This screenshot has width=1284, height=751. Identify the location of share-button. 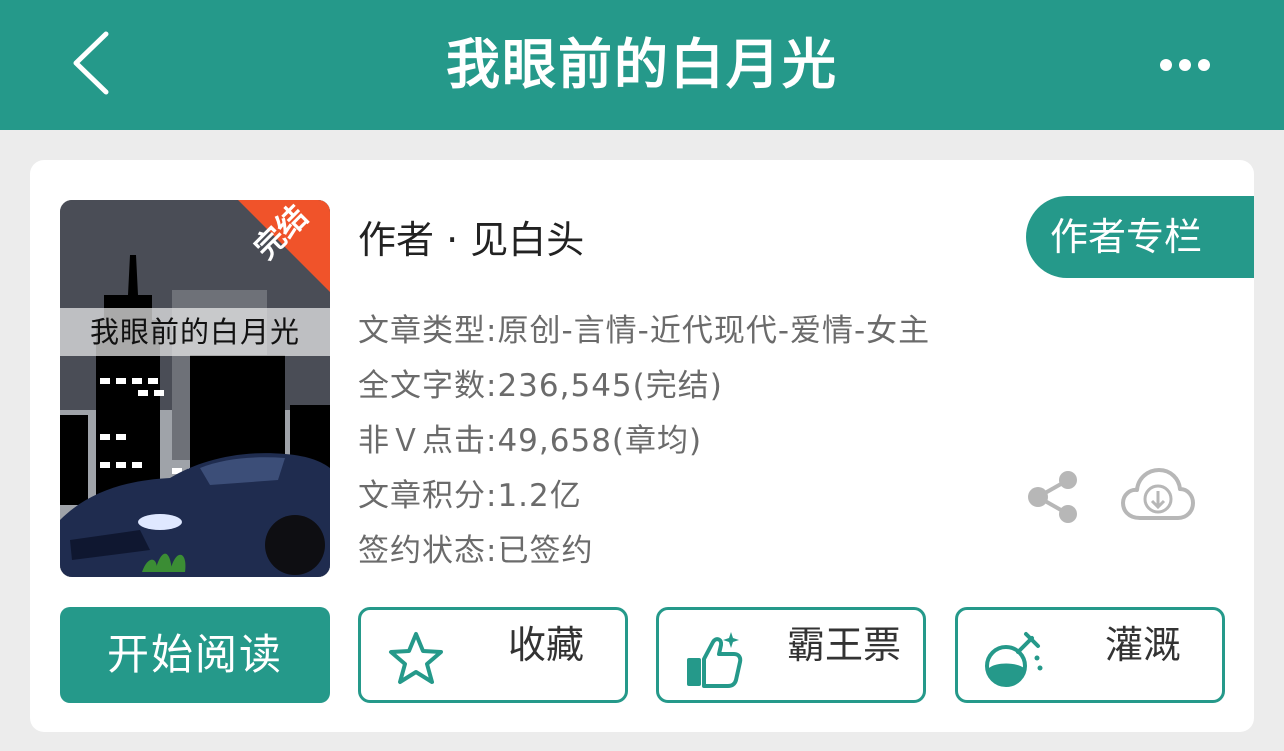
(1053, 497).